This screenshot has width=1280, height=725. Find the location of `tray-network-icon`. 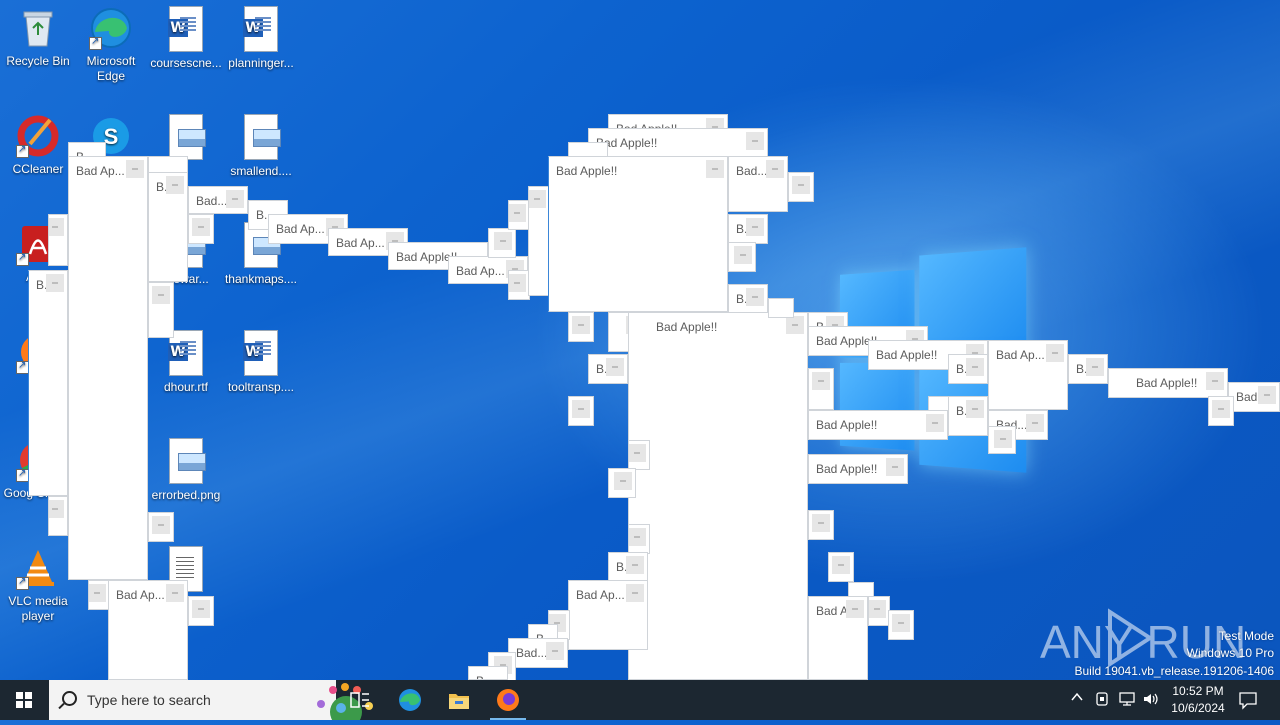

tray-network-icon is located at coordinates (1127, 700).